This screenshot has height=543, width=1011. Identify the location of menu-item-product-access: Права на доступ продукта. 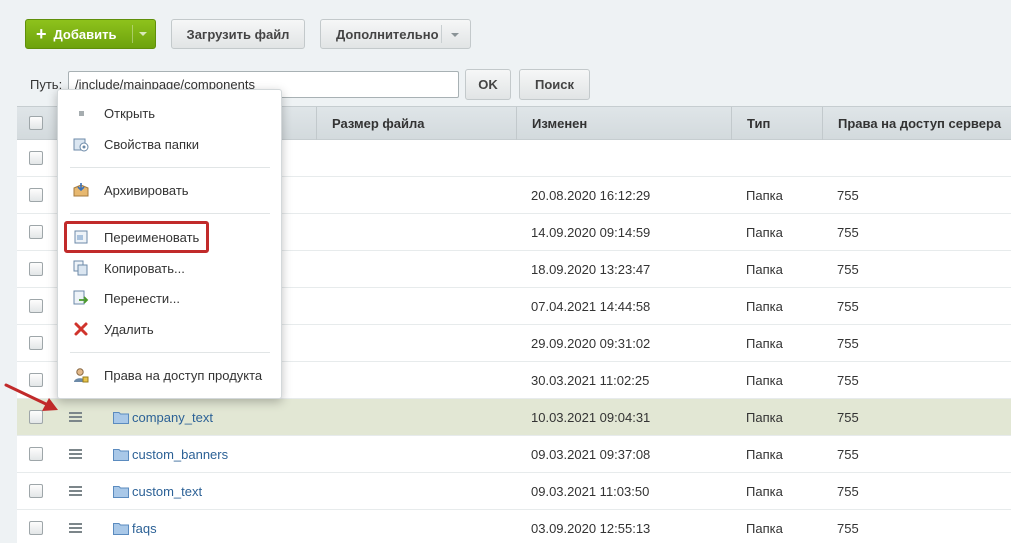
(169, 375).